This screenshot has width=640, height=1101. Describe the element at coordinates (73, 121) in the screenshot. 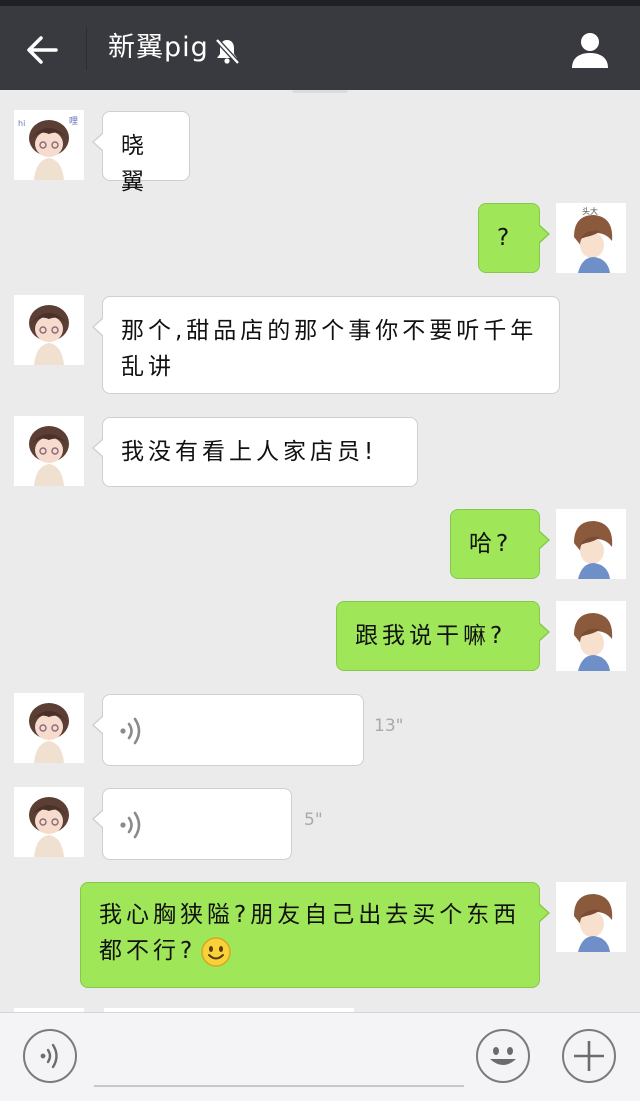

I see `svg-text: 哩` at that location.